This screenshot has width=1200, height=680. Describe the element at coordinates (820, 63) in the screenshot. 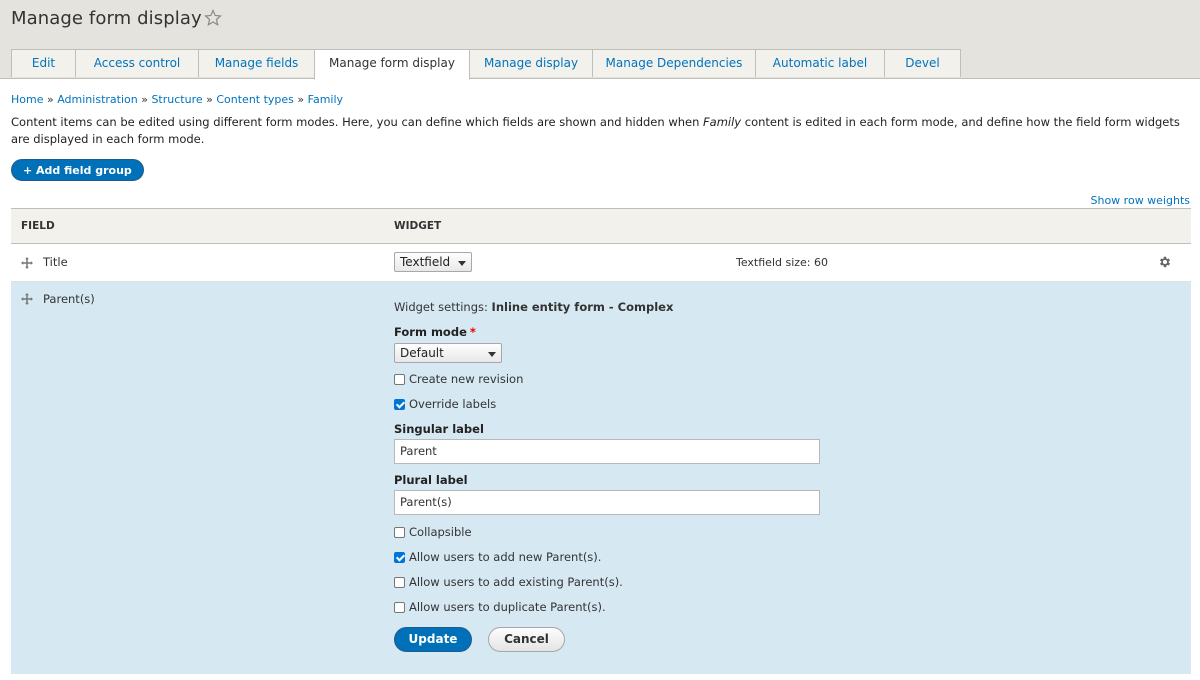

I see `tab-automatic-label: Automatic label` at that location.